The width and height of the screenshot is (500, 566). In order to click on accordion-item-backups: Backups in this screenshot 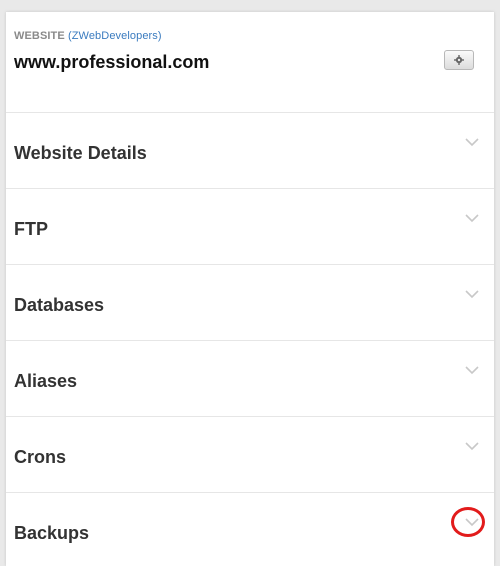, I will do `click(250, 529)`.